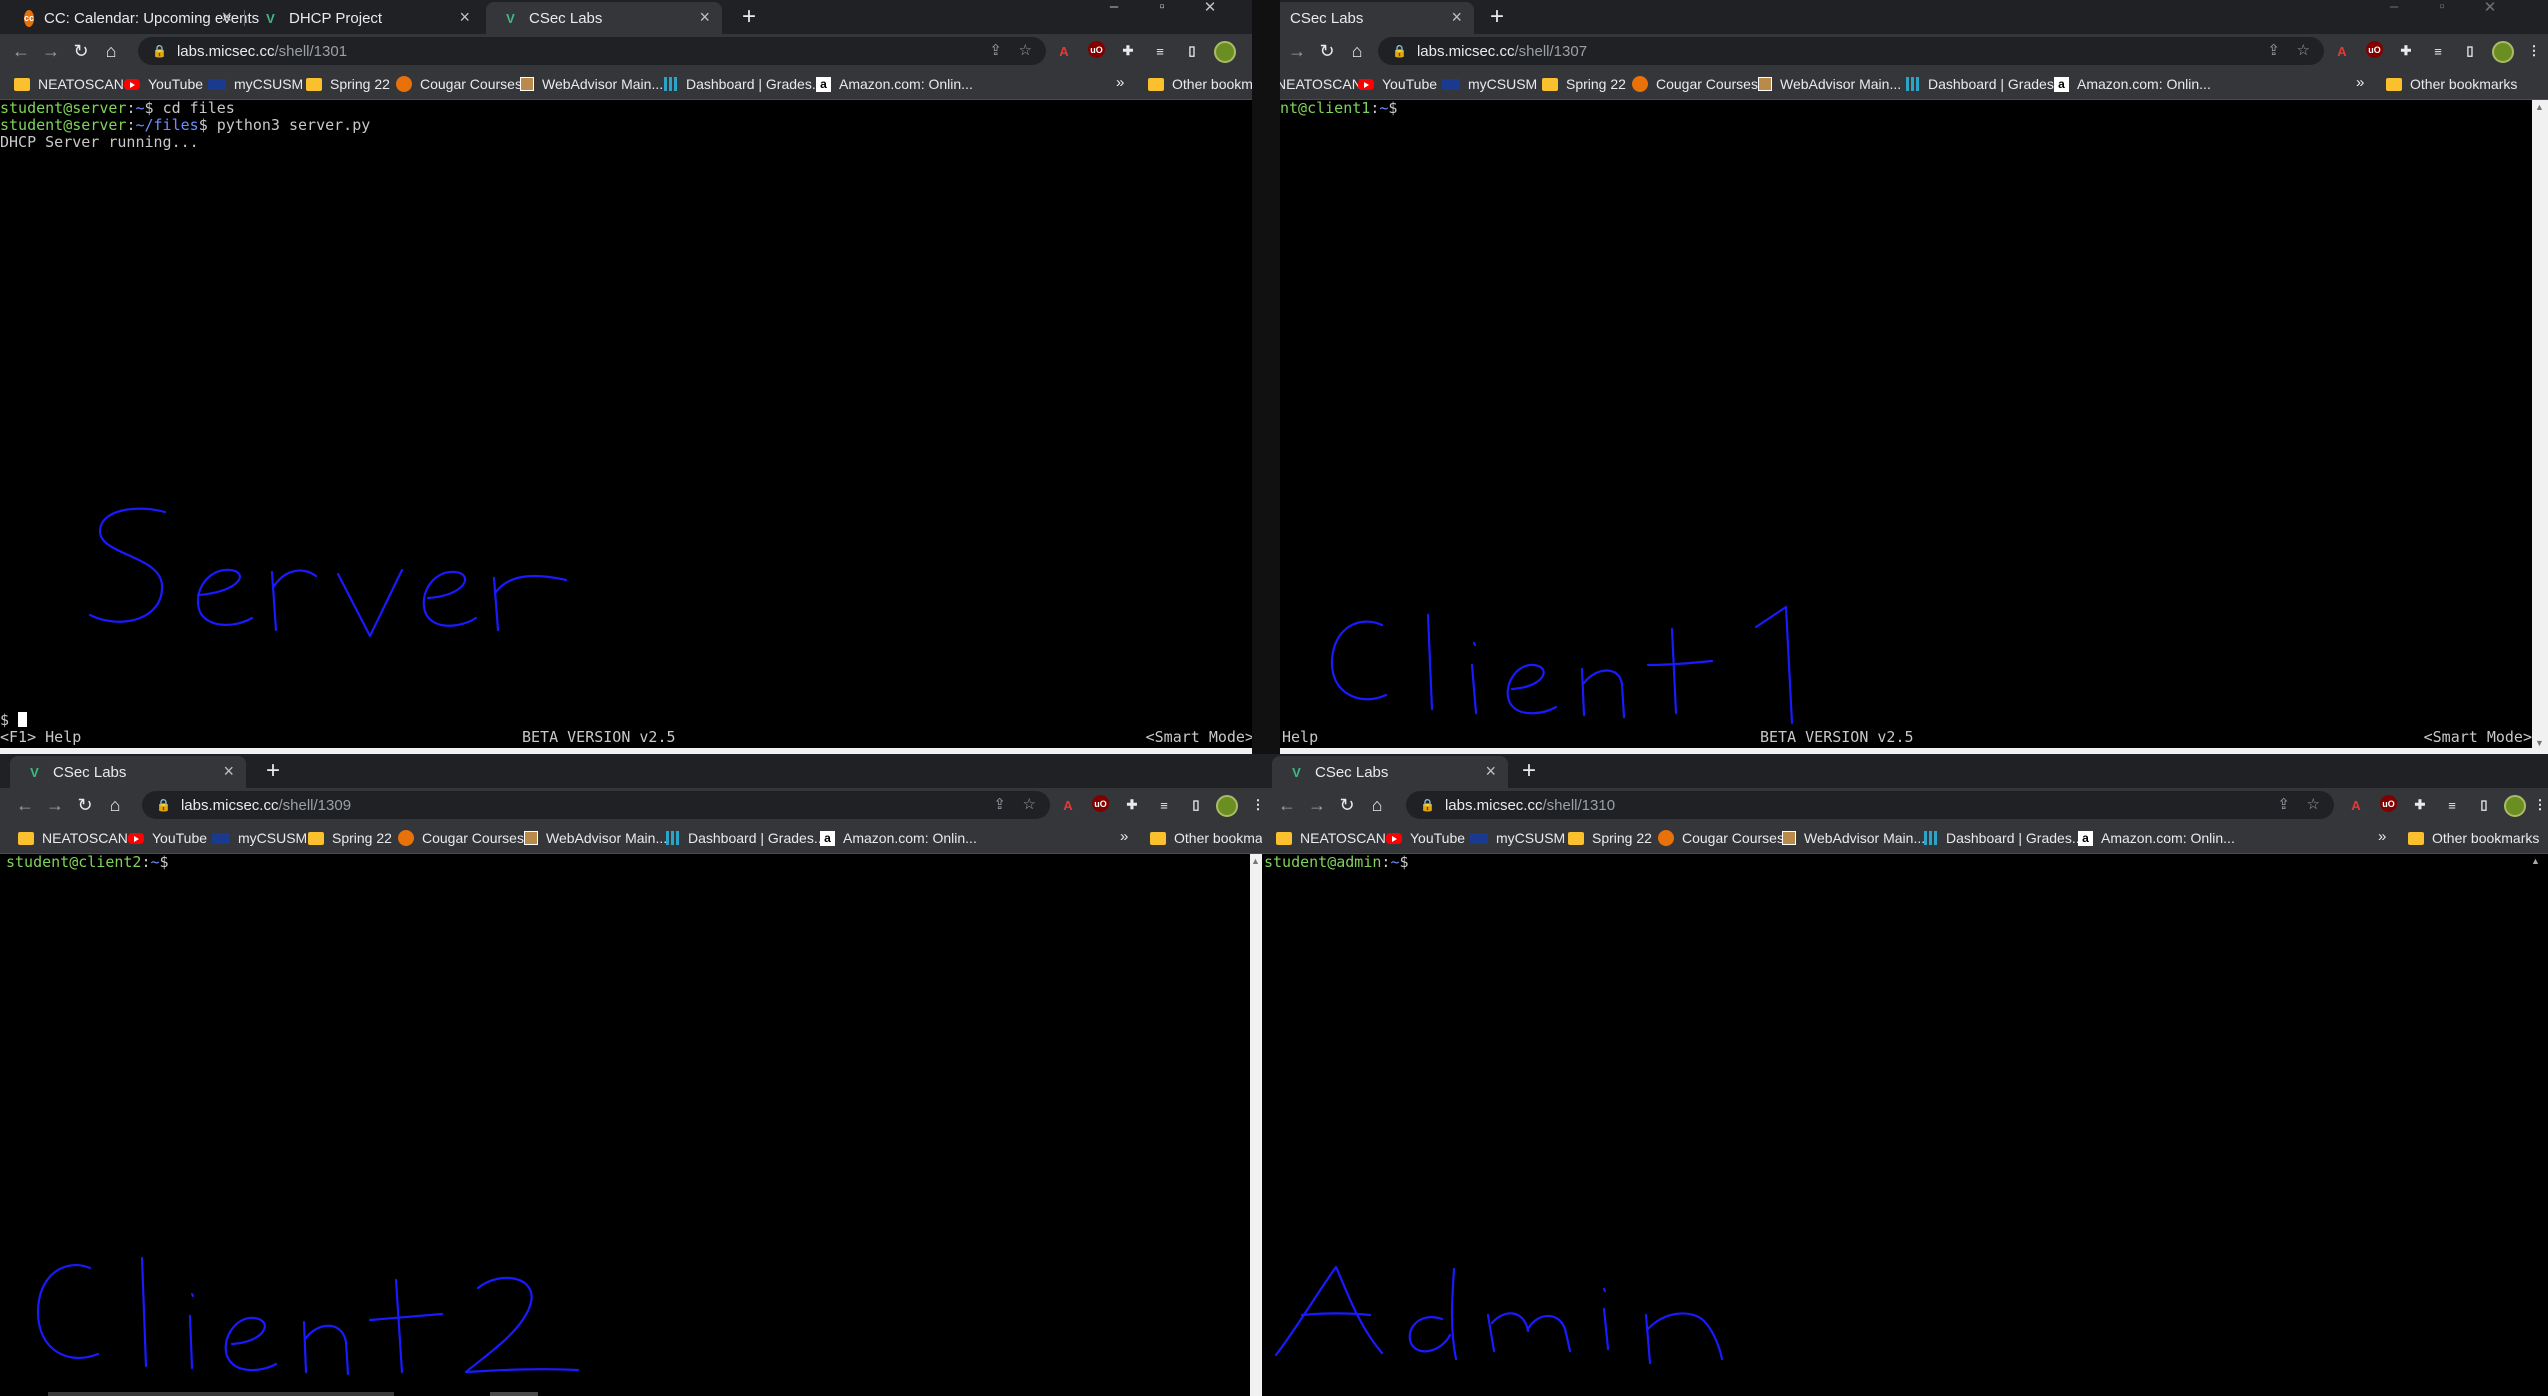 The image size is (2548, 1396). What do you see at coordinates (2490, 8) in the screenshot?
I see `close-window-icon: ✕` at bounding box center [2490, 8].